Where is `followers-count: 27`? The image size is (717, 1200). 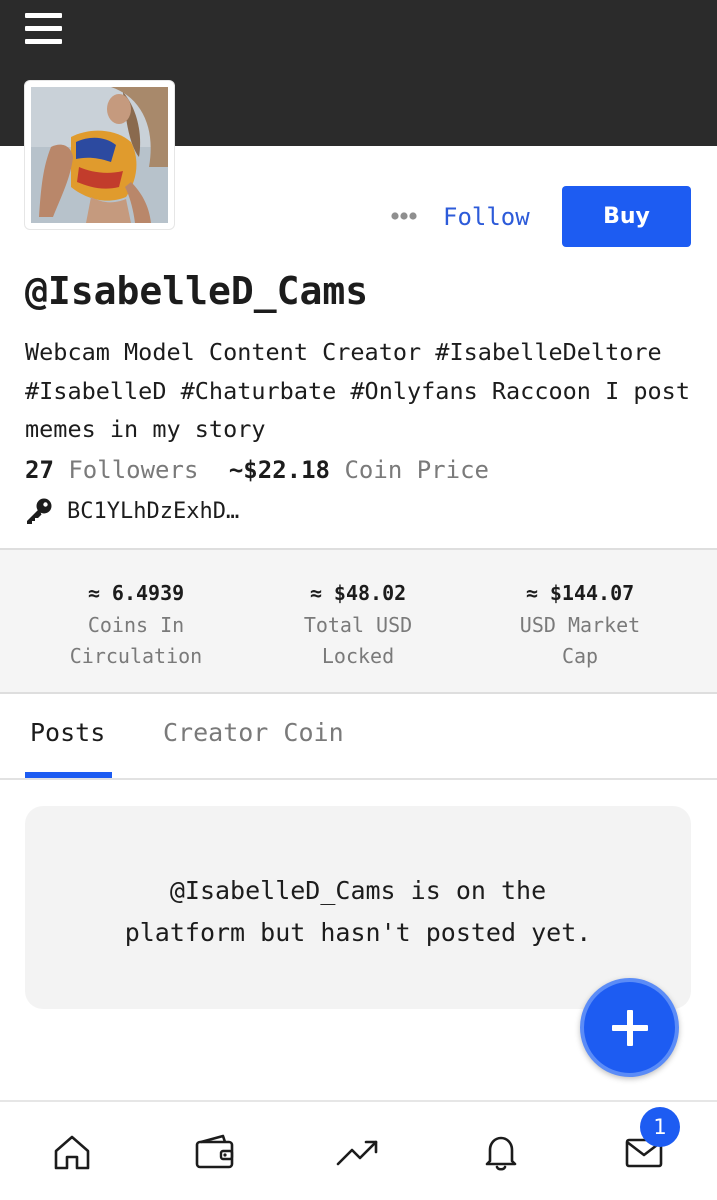 followers-count: 27 is located at coordinates (39, 470).